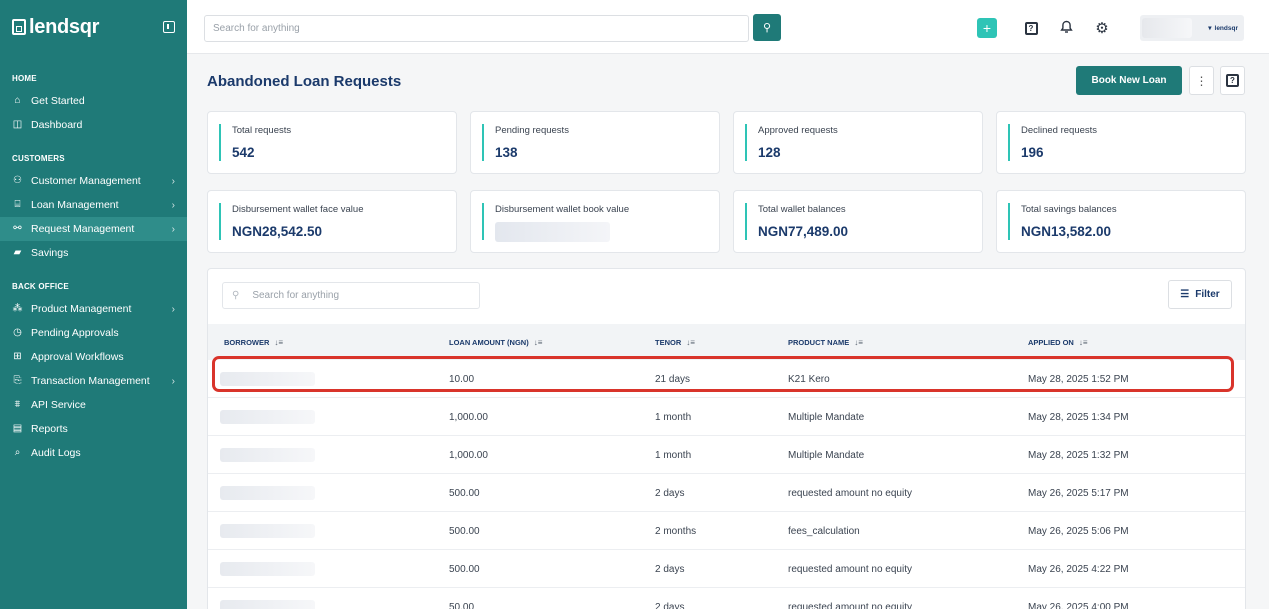  I want to click on column-header: BORROWER ↓≡, so click(253, 342).